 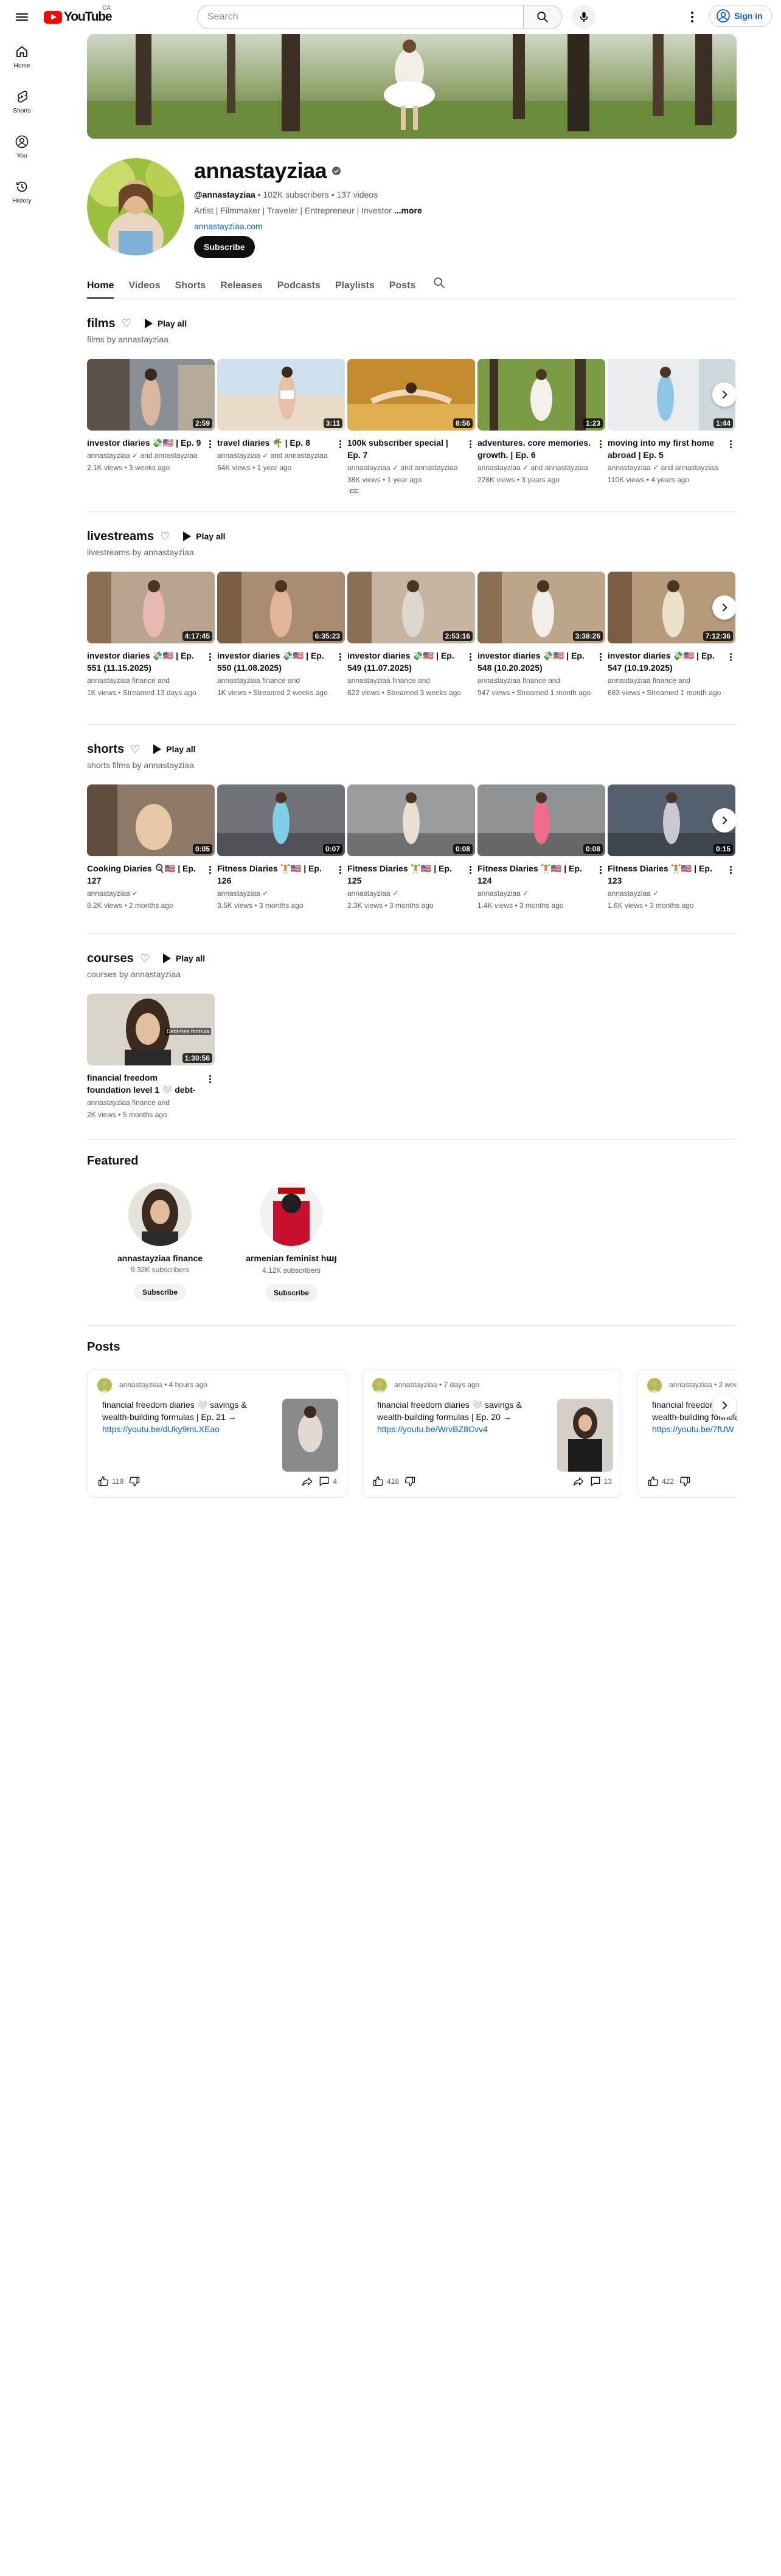 What do you see at coordinates (411, 874) in the screenshot?
I see `video-title: Fitness Diaries 🏋️🇺🇸 | Ep. 125` at bounding box center [411, 874].